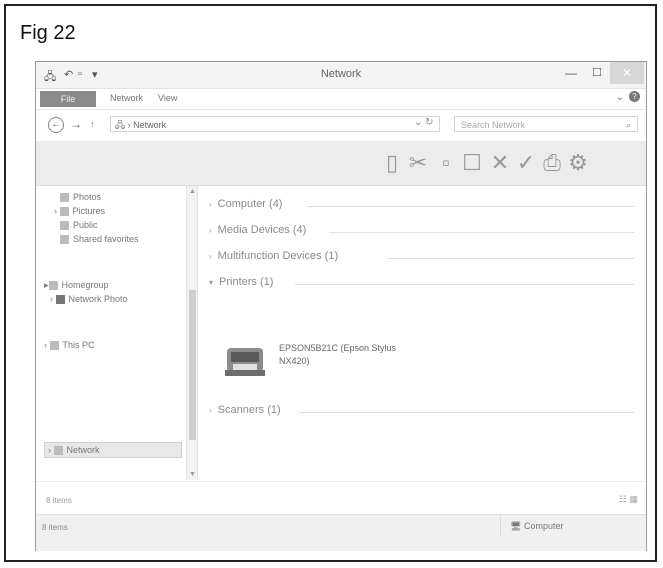  What do you see at coordinates (106, 239) in the screenshot?
I see `nav-item-label: Shared favorites` at bounding box center [106, 239].